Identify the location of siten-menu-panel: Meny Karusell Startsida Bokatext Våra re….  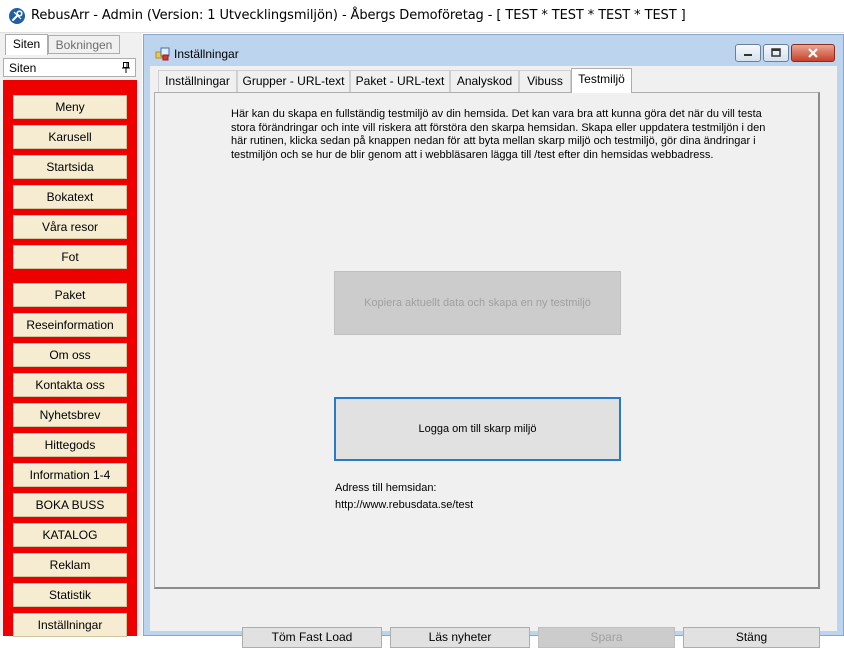
(70, 358).